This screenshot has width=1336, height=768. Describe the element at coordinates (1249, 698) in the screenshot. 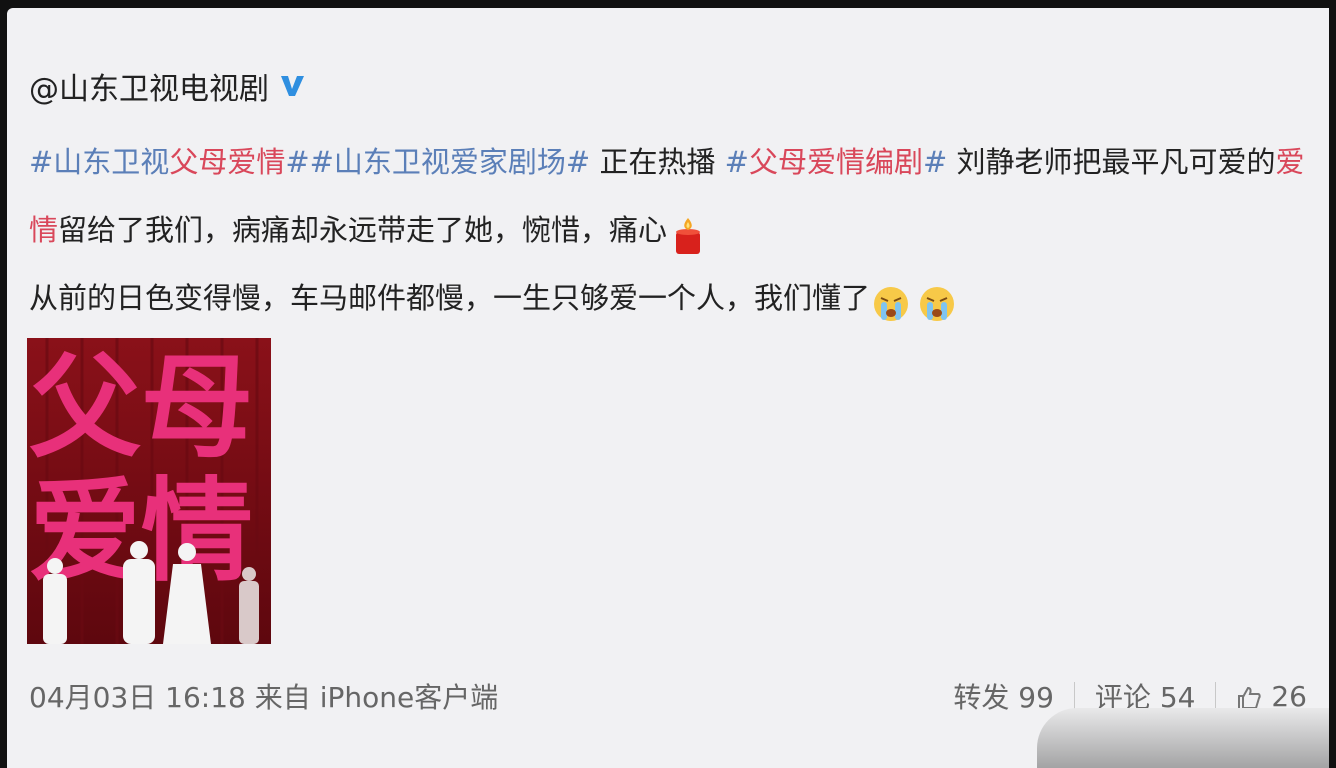

I see `thumbs-up-icon` at that location.